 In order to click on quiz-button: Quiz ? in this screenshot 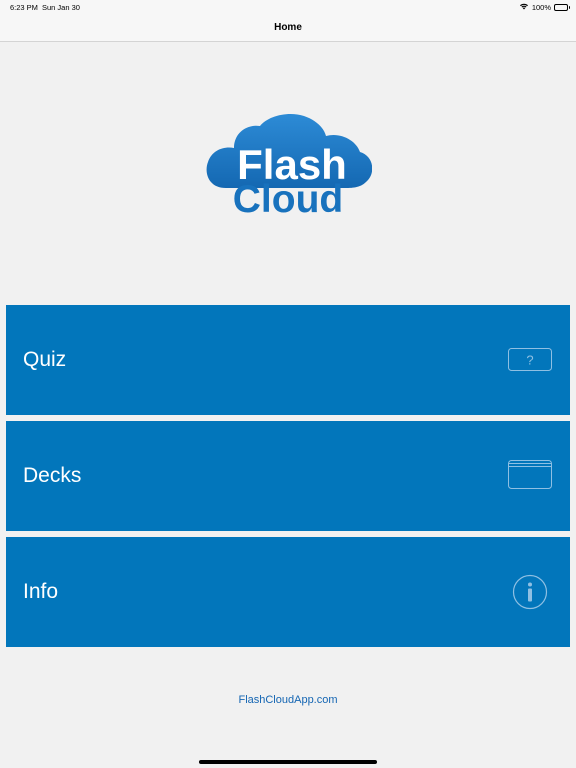, I will do `click(288, 360)`.